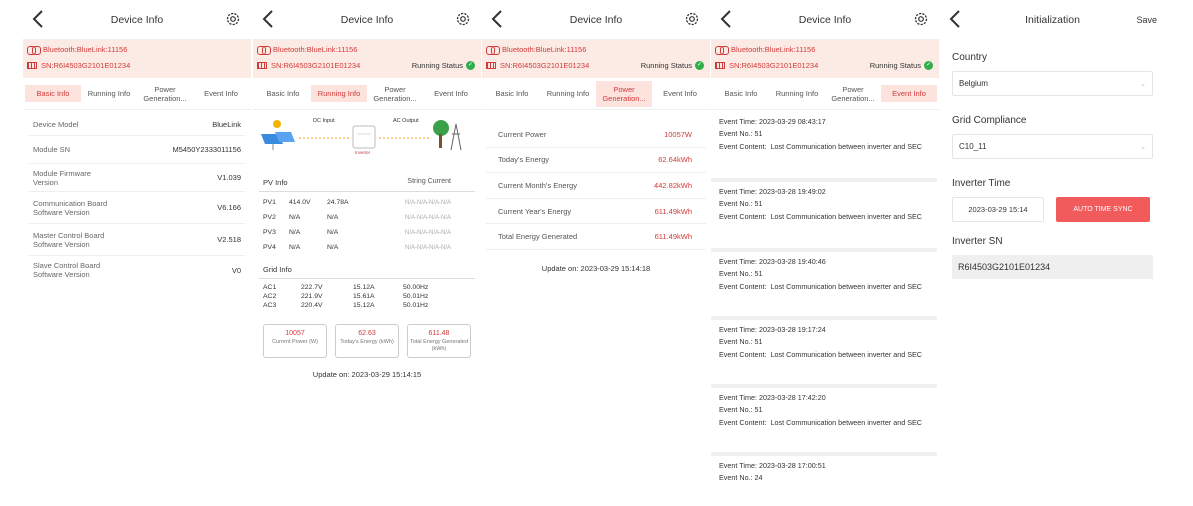  I want to click on auto-time-sync-button: AUTO TIME SYNC, so click(1103, 209).